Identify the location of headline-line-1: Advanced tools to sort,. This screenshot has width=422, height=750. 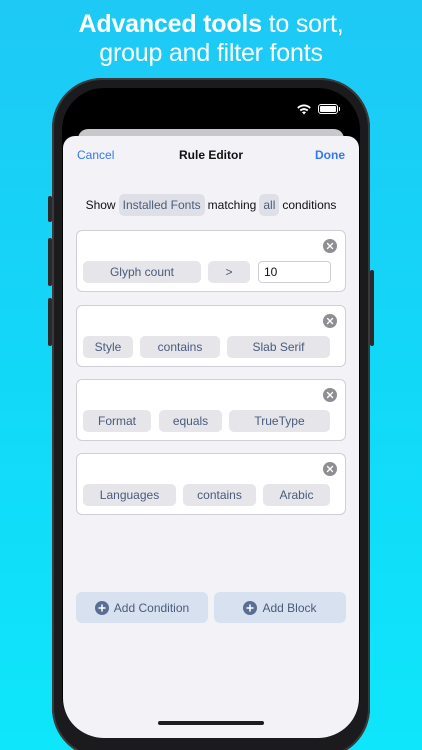
(211, 24).